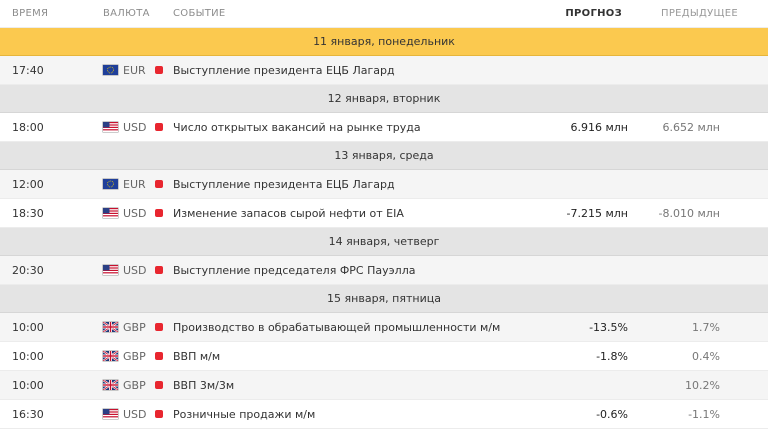  I want to click on event-title: ВВП 3м/3м, so click(203, 385).